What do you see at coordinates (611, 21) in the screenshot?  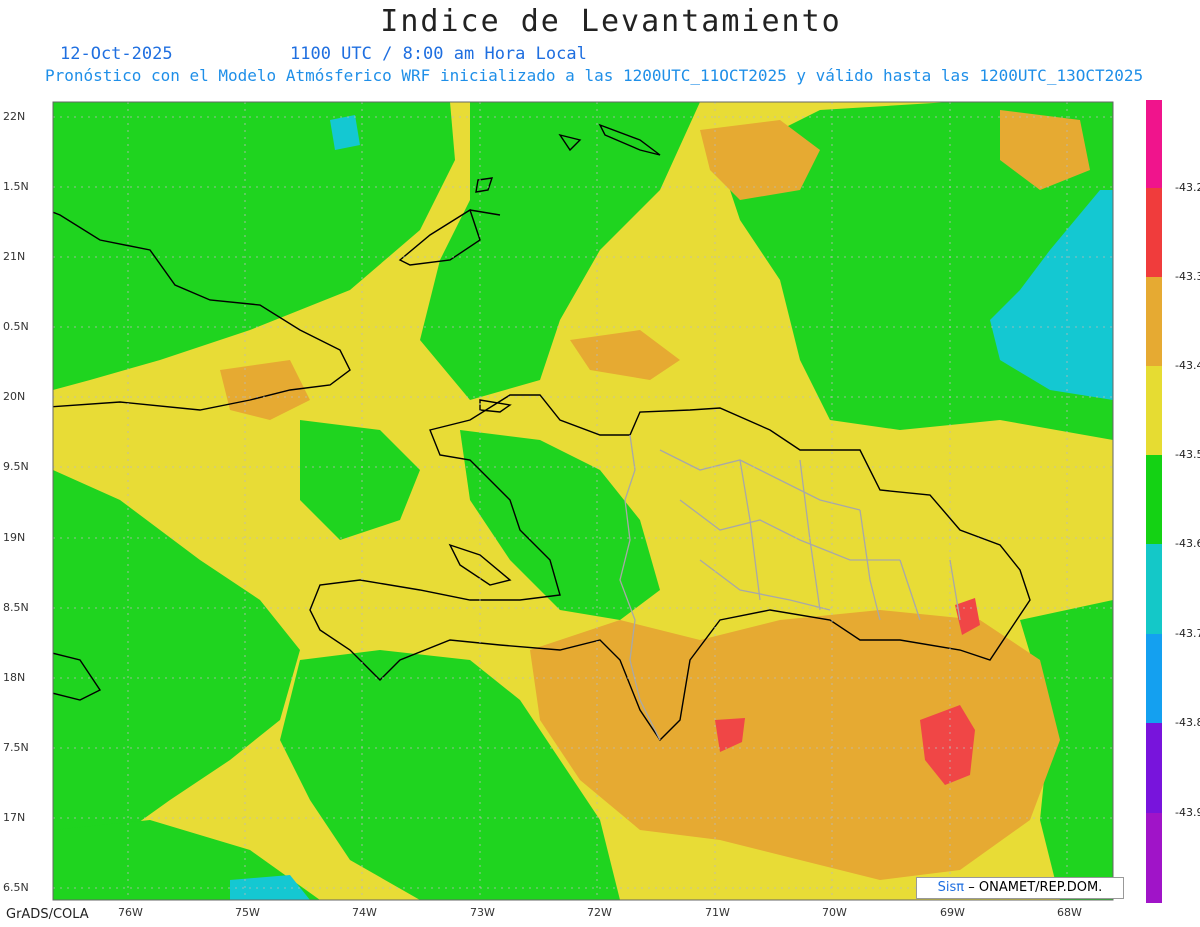 I see `map-title: Indice de Levantamiento` at bounding box center [611, 21].